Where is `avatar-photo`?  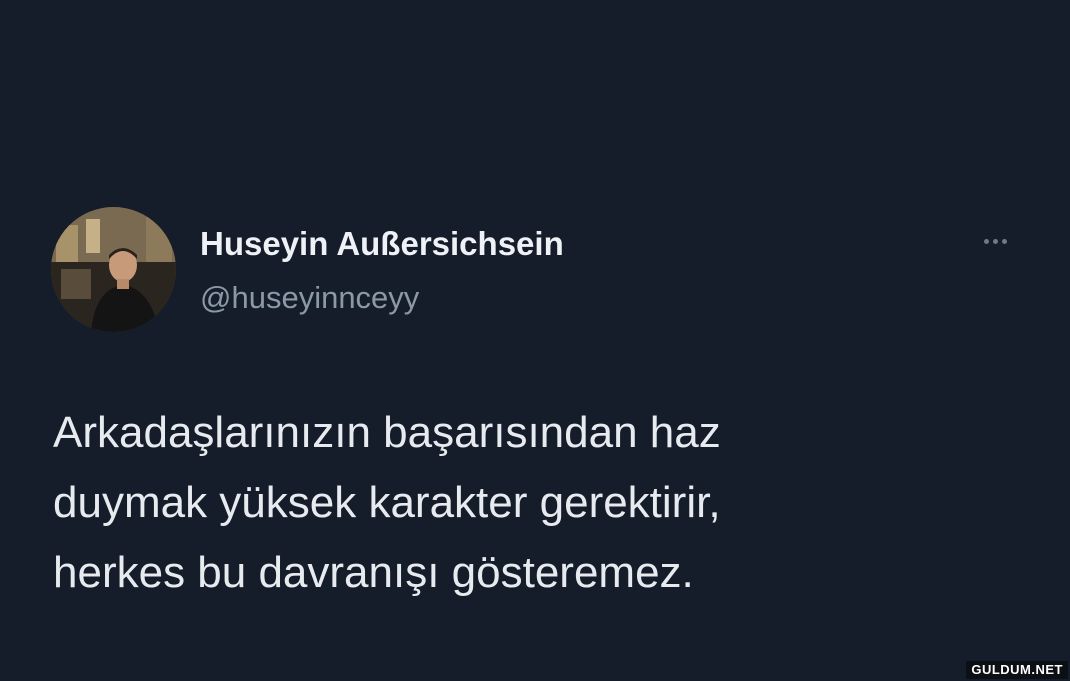 avatar-photo is located at coordinates (113, 269).